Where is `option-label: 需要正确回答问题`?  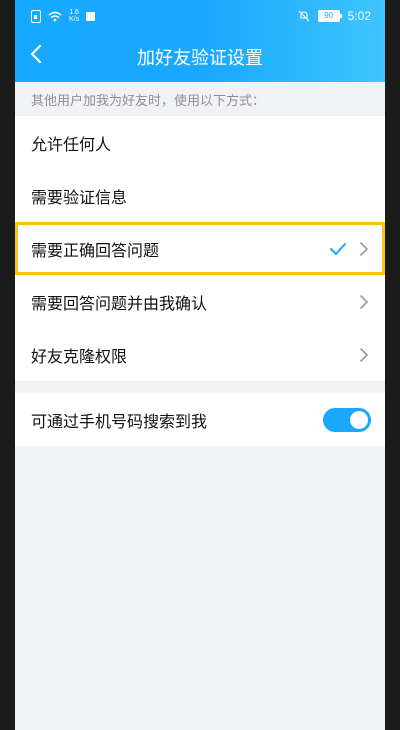
option-label: 需要正确回答问题 is located at coordinates (95, 250).